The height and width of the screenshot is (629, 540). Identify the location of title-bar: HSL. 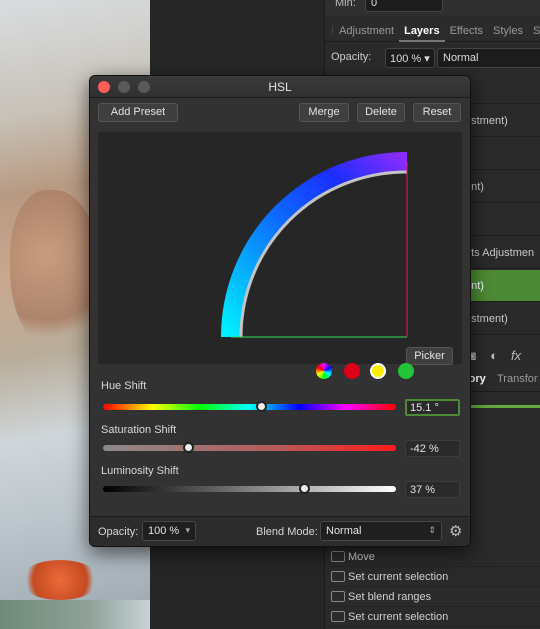
(280, 87).